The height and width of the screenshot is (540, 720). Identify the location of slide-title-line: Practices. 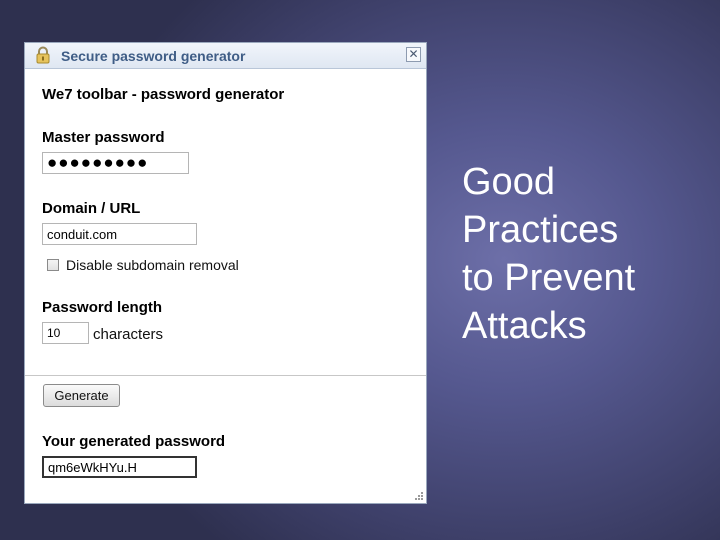
(540, 230).